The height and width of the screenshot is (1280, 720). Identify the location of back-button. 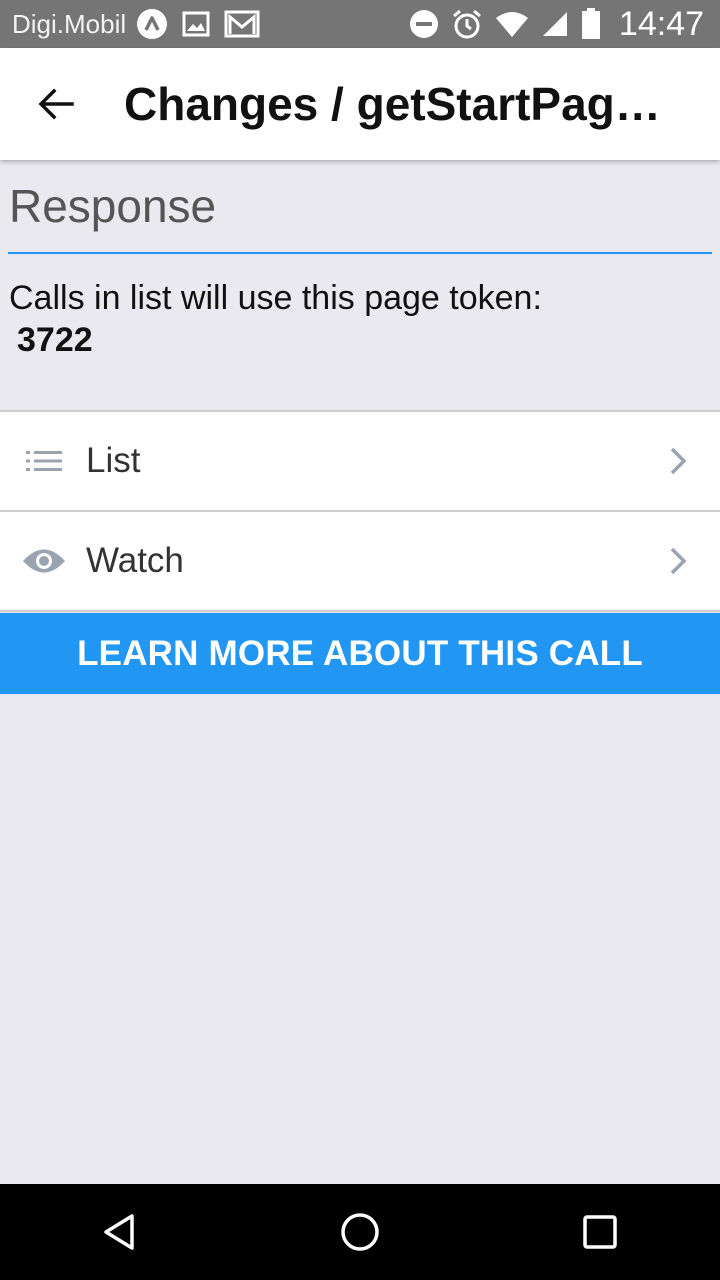
(56, 104).